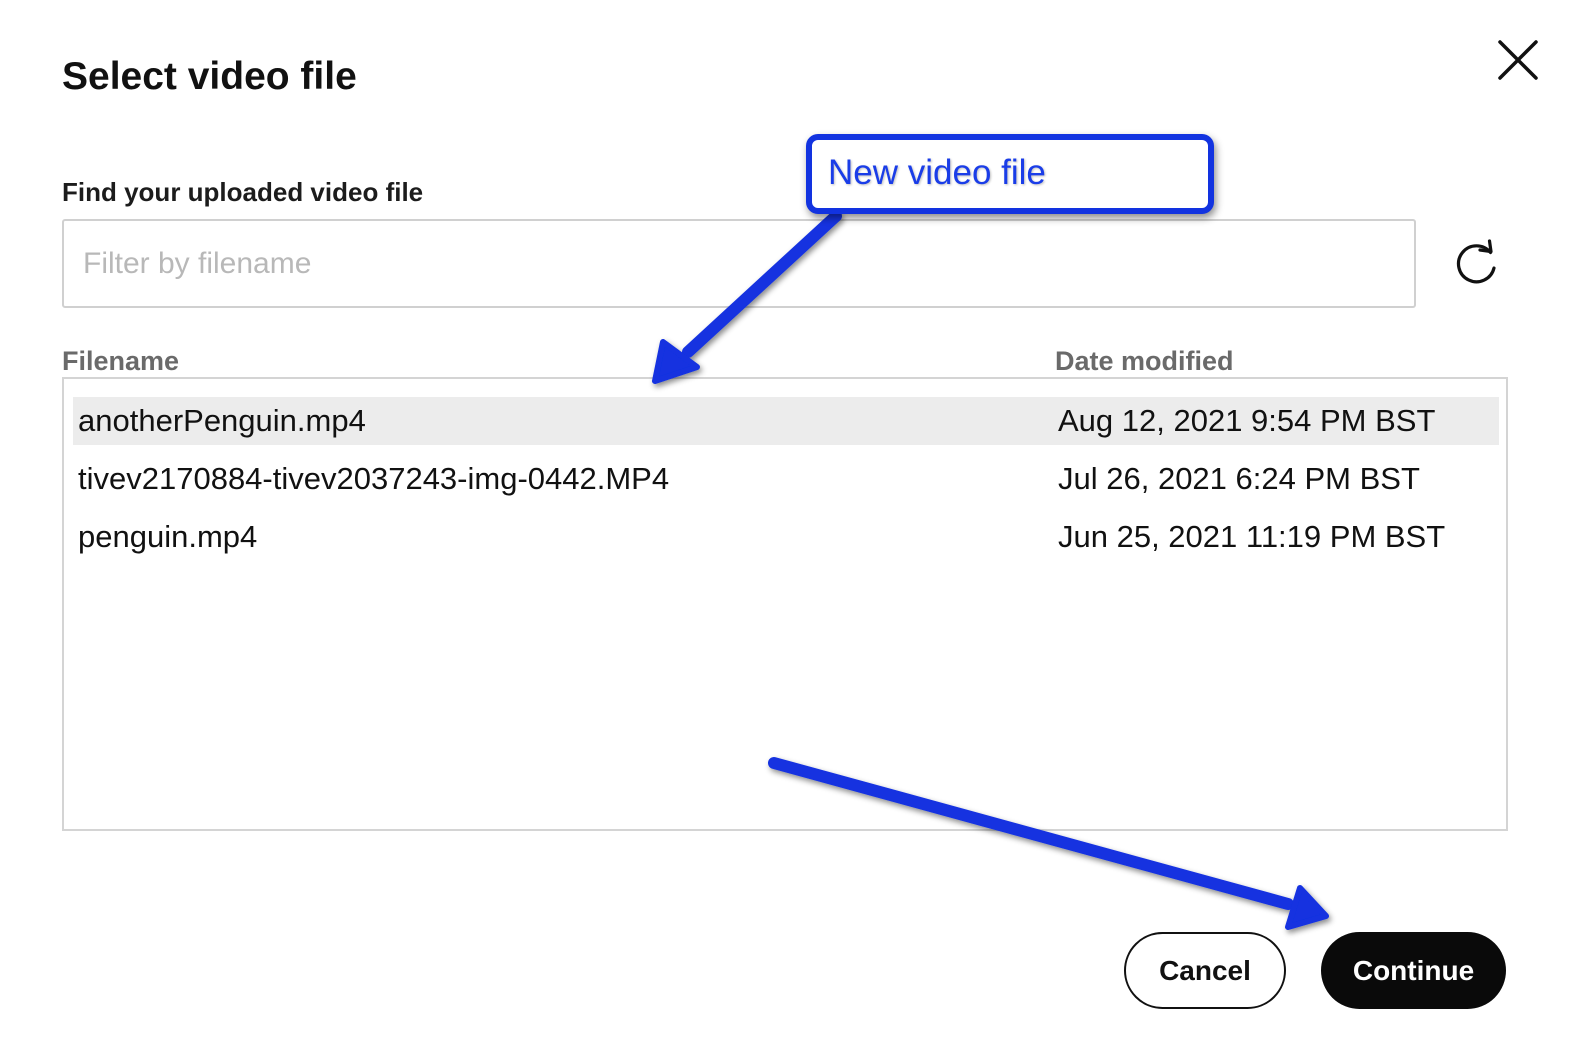 This screenshot has height=1064, width=1574. I want to click on refresh-button, so click(1477, 265).